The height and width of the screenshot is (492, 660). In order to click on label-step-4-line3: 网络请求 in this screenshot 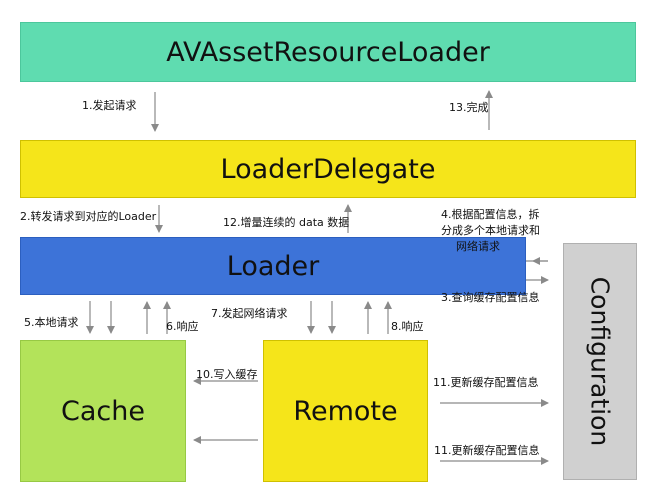, I will do `click(478, 246)`.